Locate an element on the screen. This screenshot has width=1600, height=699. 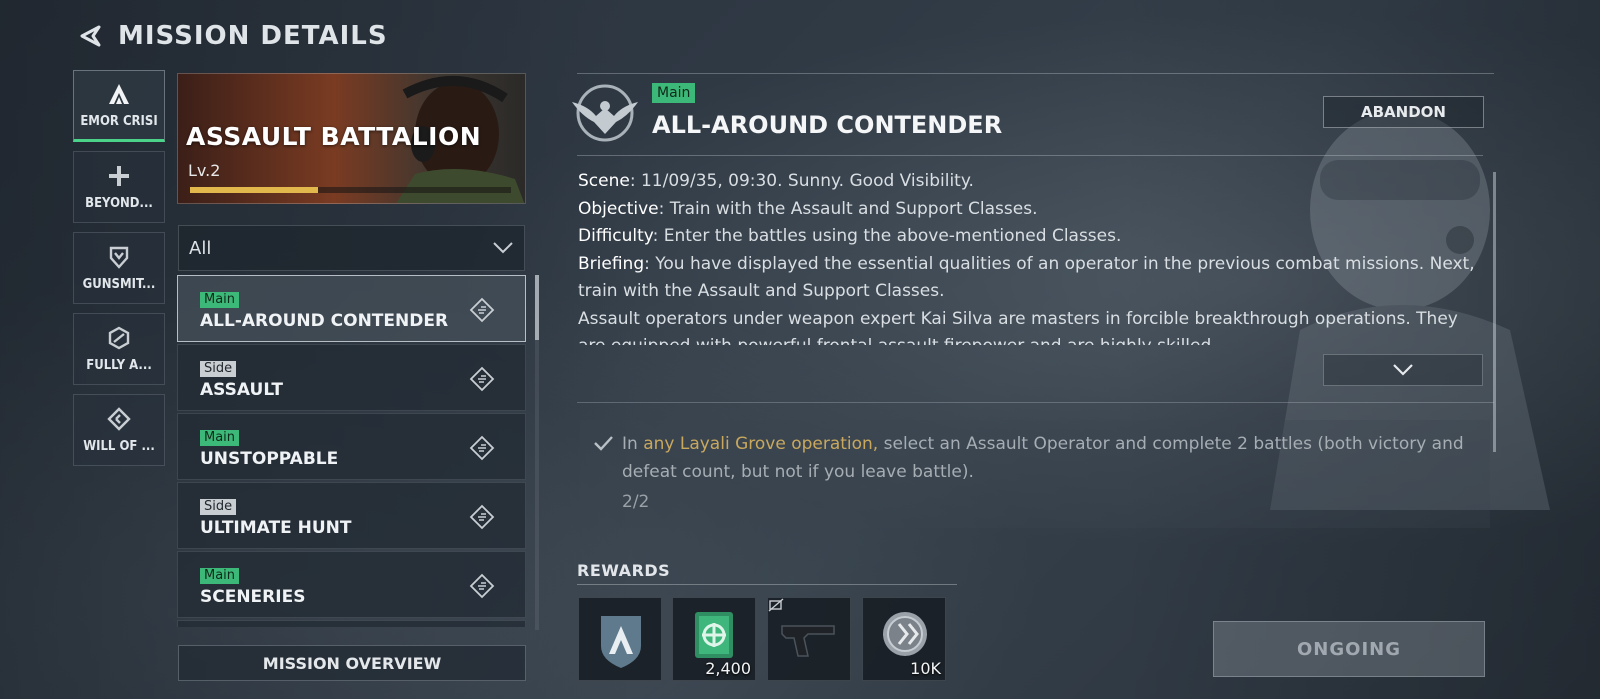
reward-quantity: 2,400 is located at coordinates (728, 668).